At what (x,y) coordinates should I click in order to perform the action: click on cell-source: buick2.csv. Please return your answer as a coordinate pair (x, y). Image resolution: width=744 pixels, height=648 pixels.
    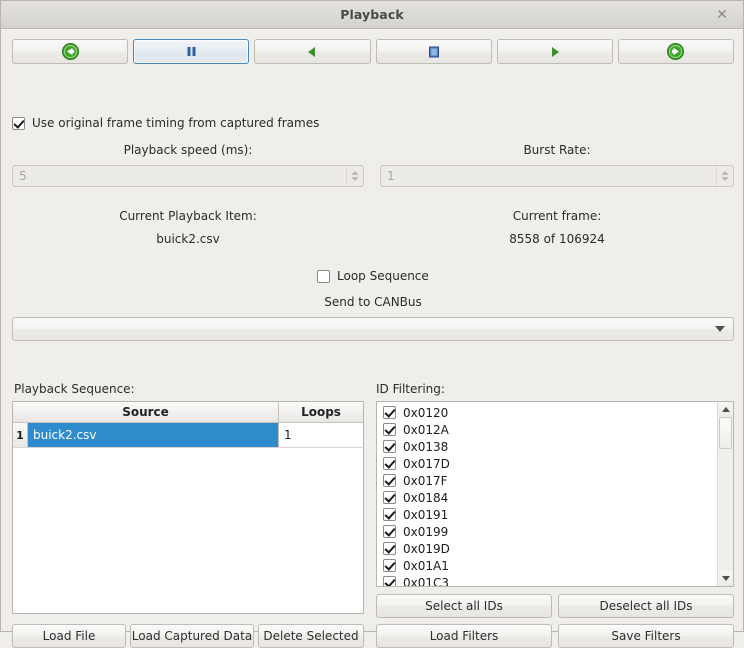
    Looking at the image, I should click on (153, 435).